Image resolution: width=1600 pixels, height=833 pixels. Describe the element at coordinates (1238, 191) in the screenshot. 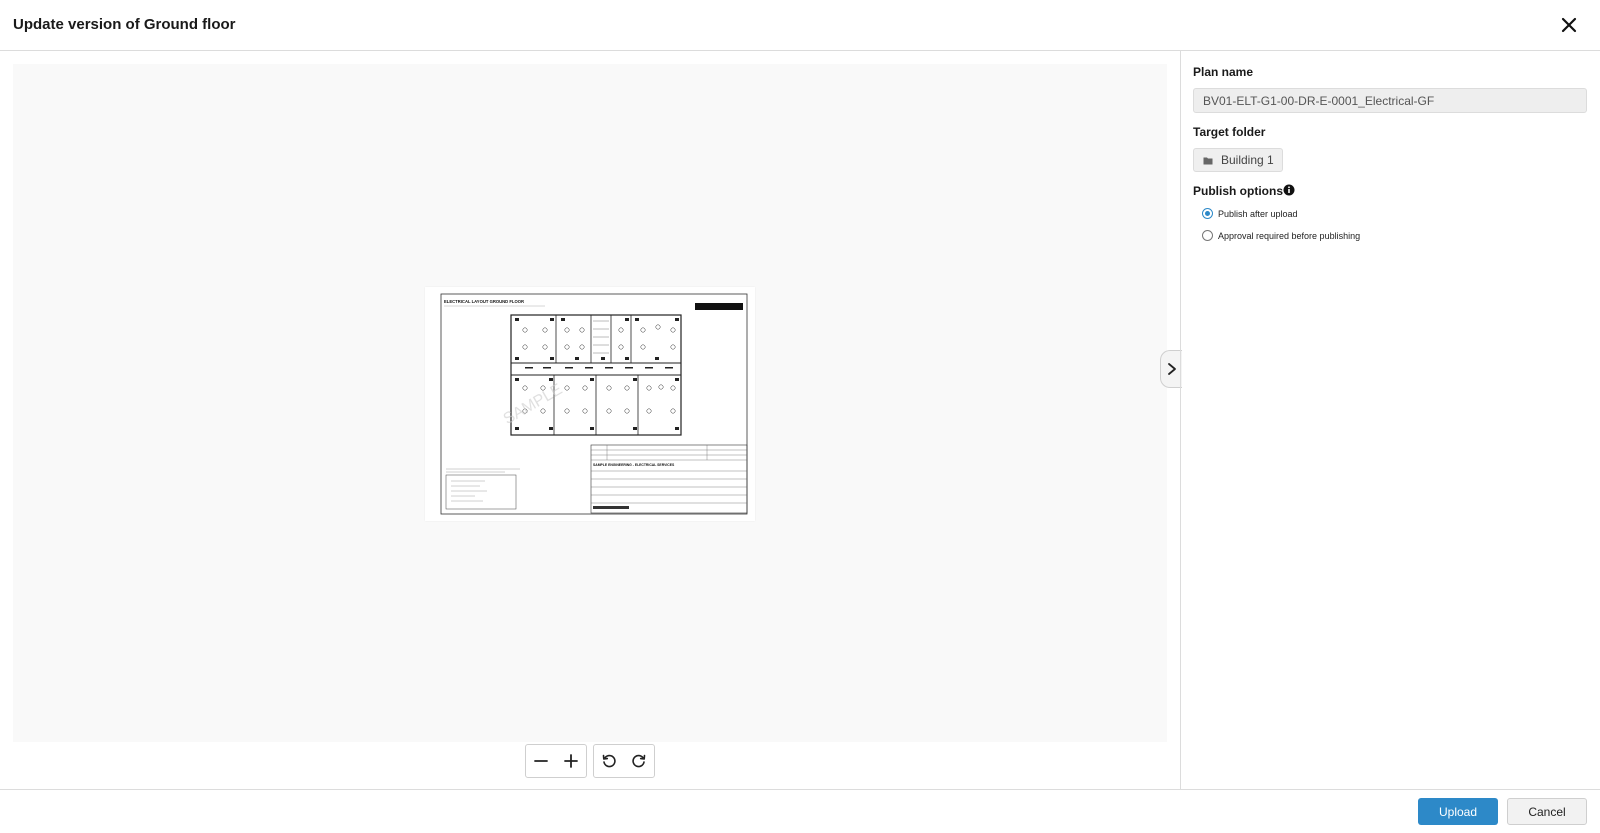

I see `publish-options-label: Publish options` at that location.